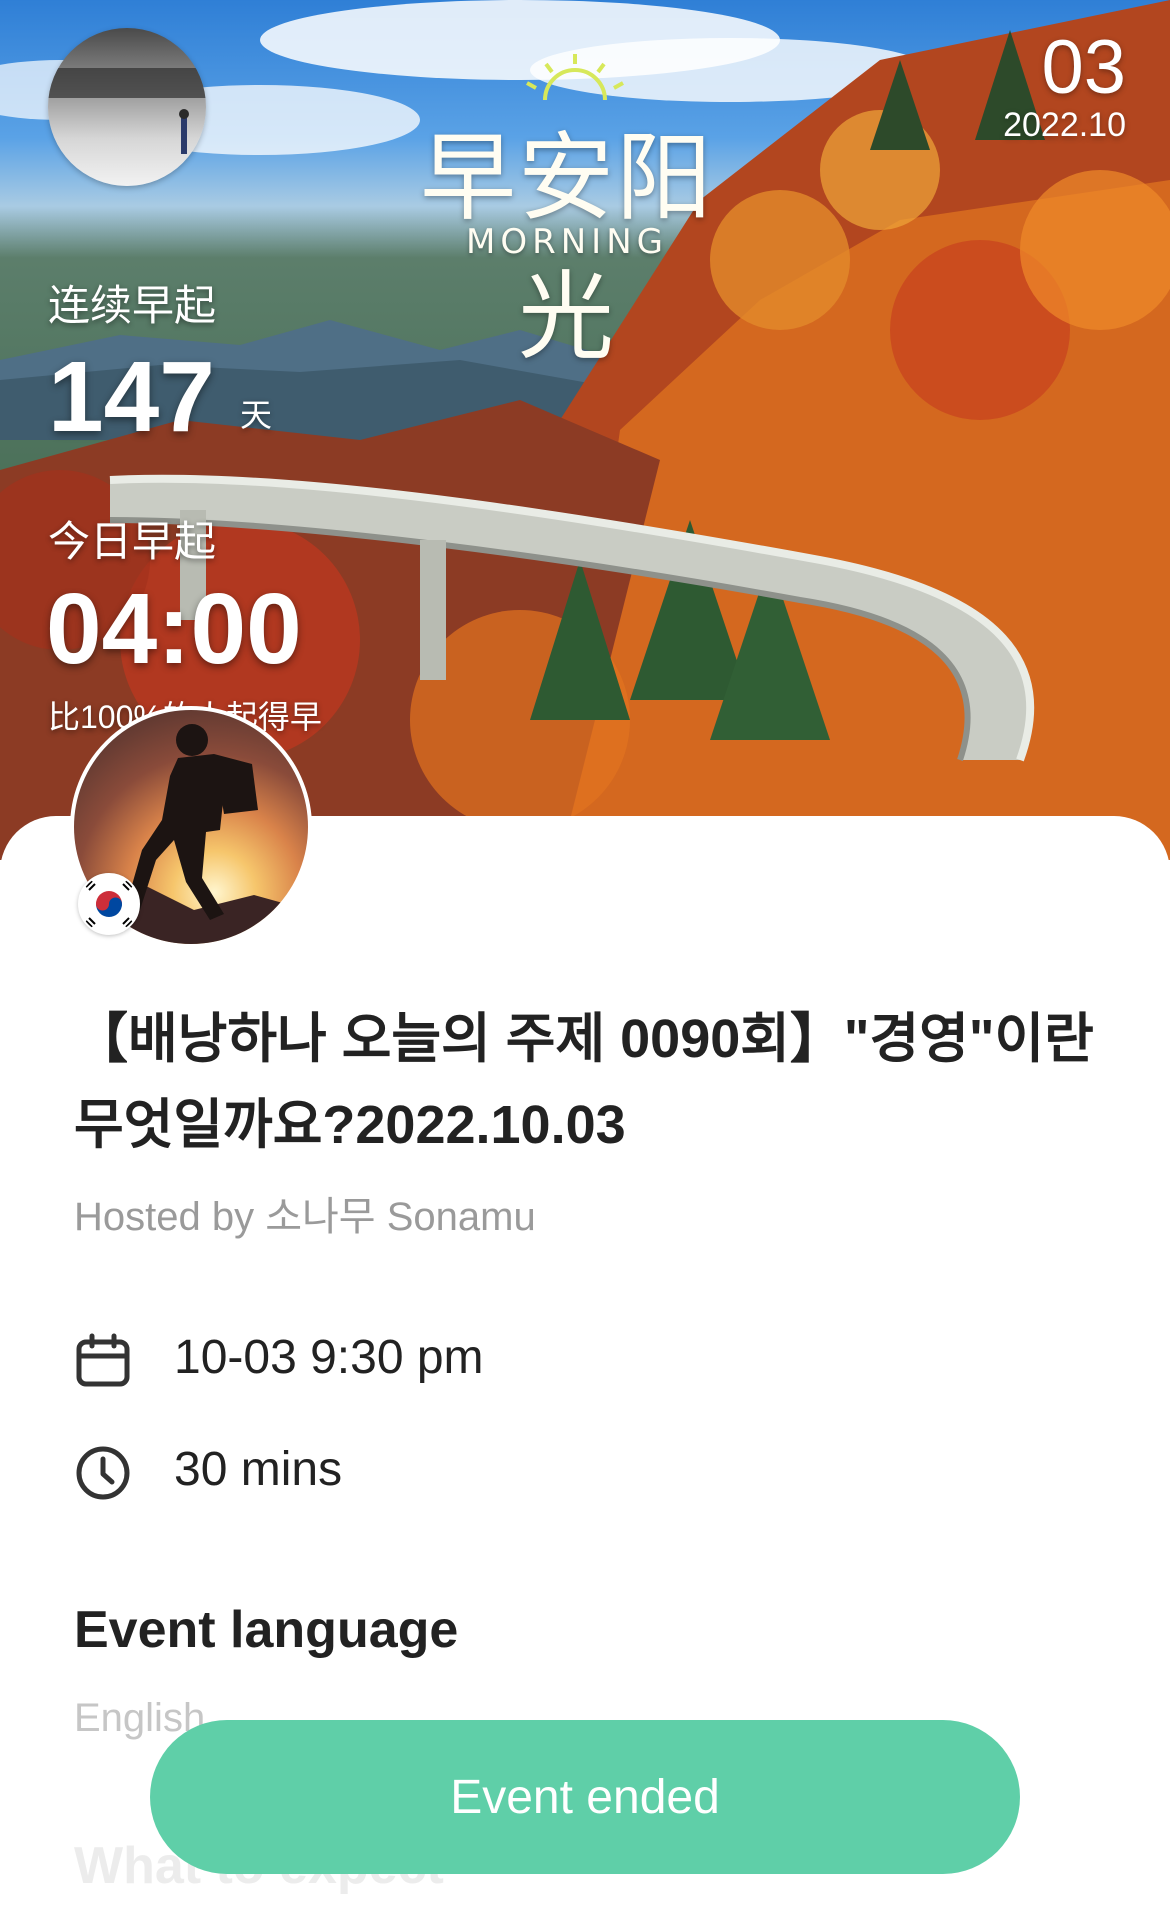 The image size is (1170, 1915). I want to click on calendar-icon, so click(103, 1360).